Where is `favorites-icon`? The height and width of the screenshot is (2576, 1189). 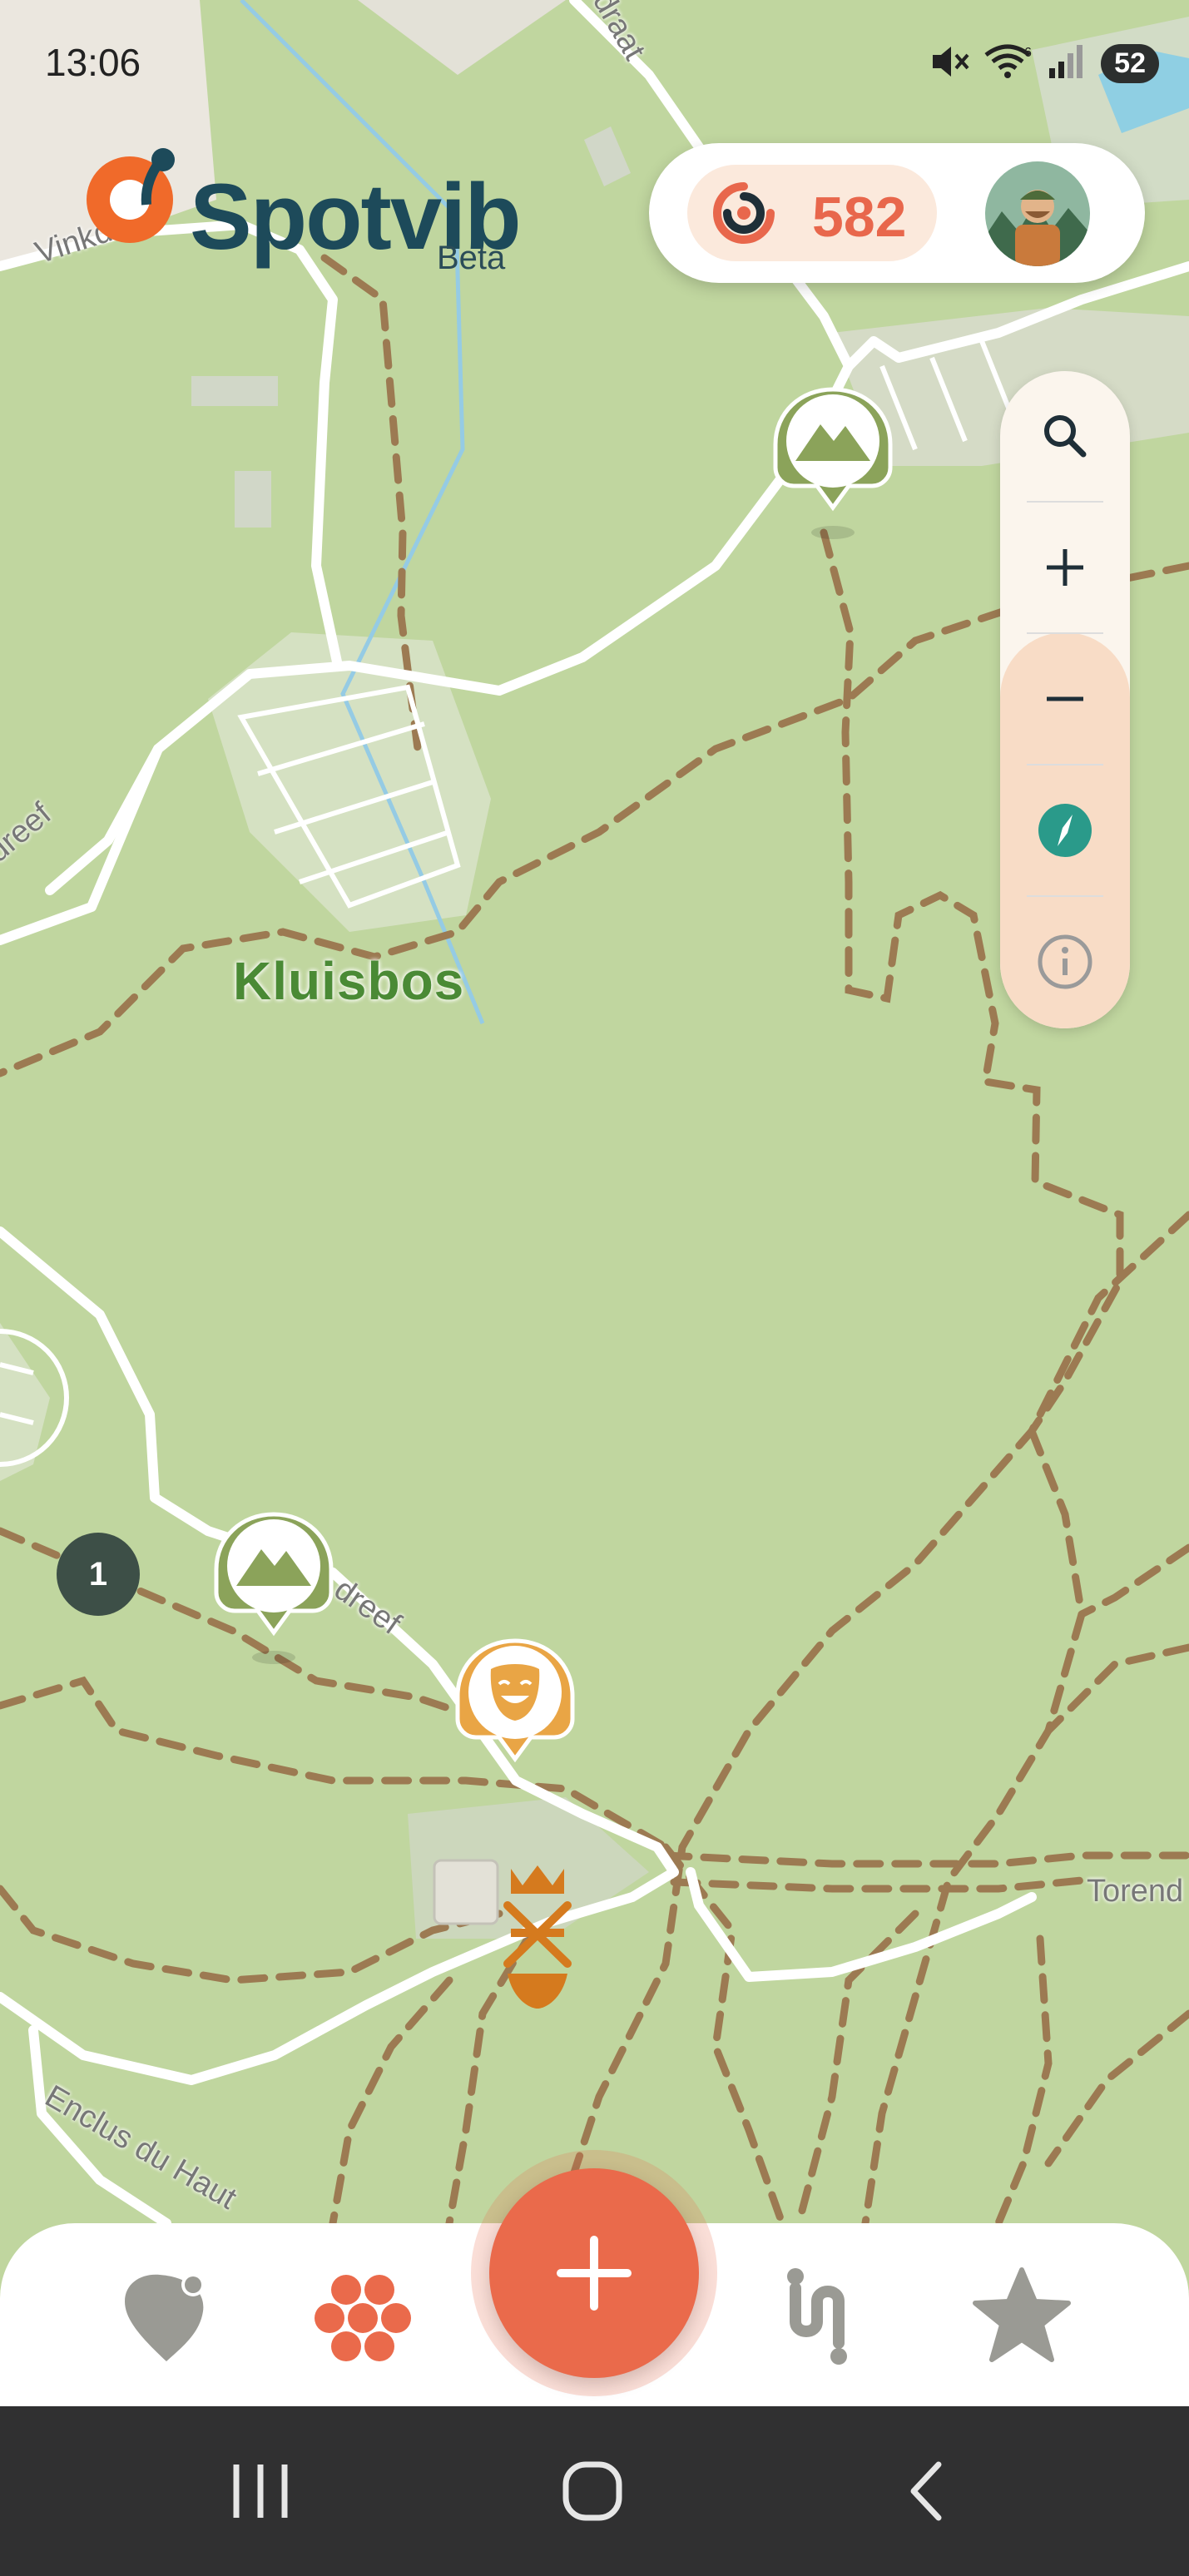
favorites-icon is located at coordinates (1022, 2314).